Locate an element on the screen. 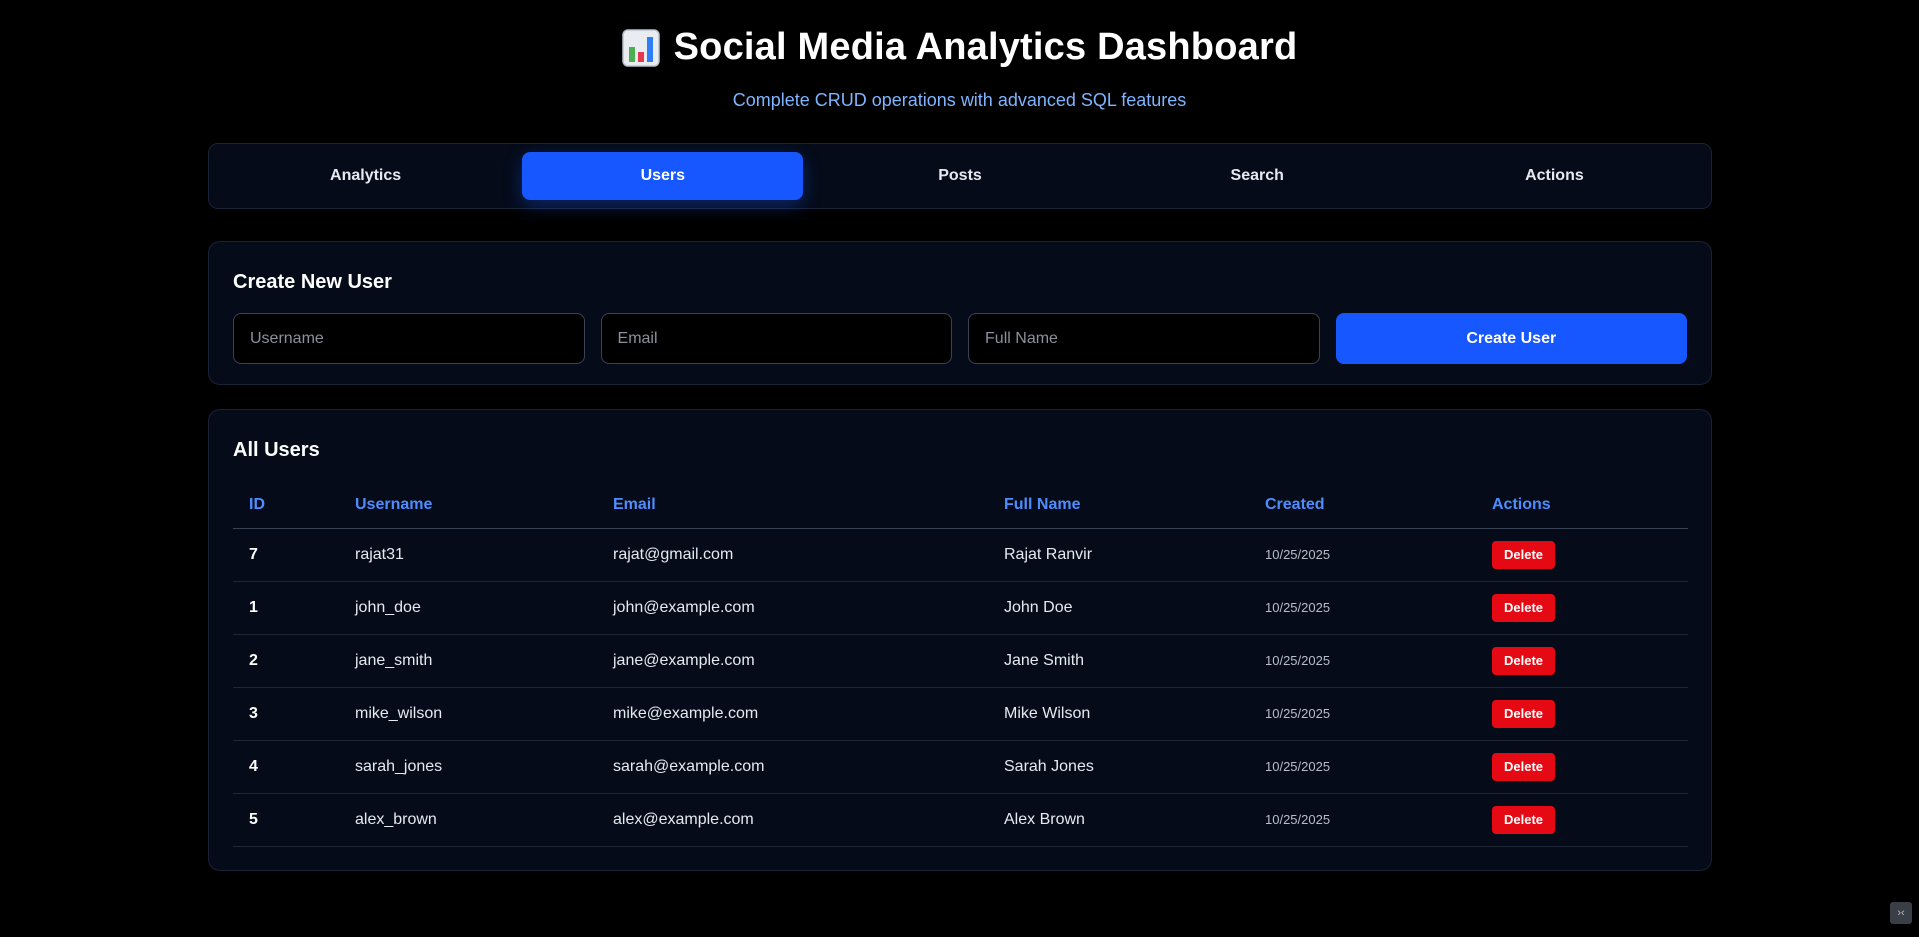 The height and width of the screenshot is (937, 1919). cell-username: sarah_jones is located at coordinates (468, 767).